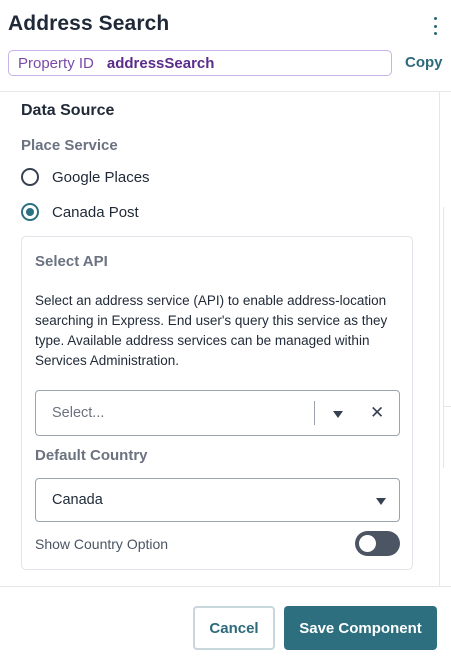 The image size is (451, 660). I want to click on radio-label: Google Places, so click(101, 177).